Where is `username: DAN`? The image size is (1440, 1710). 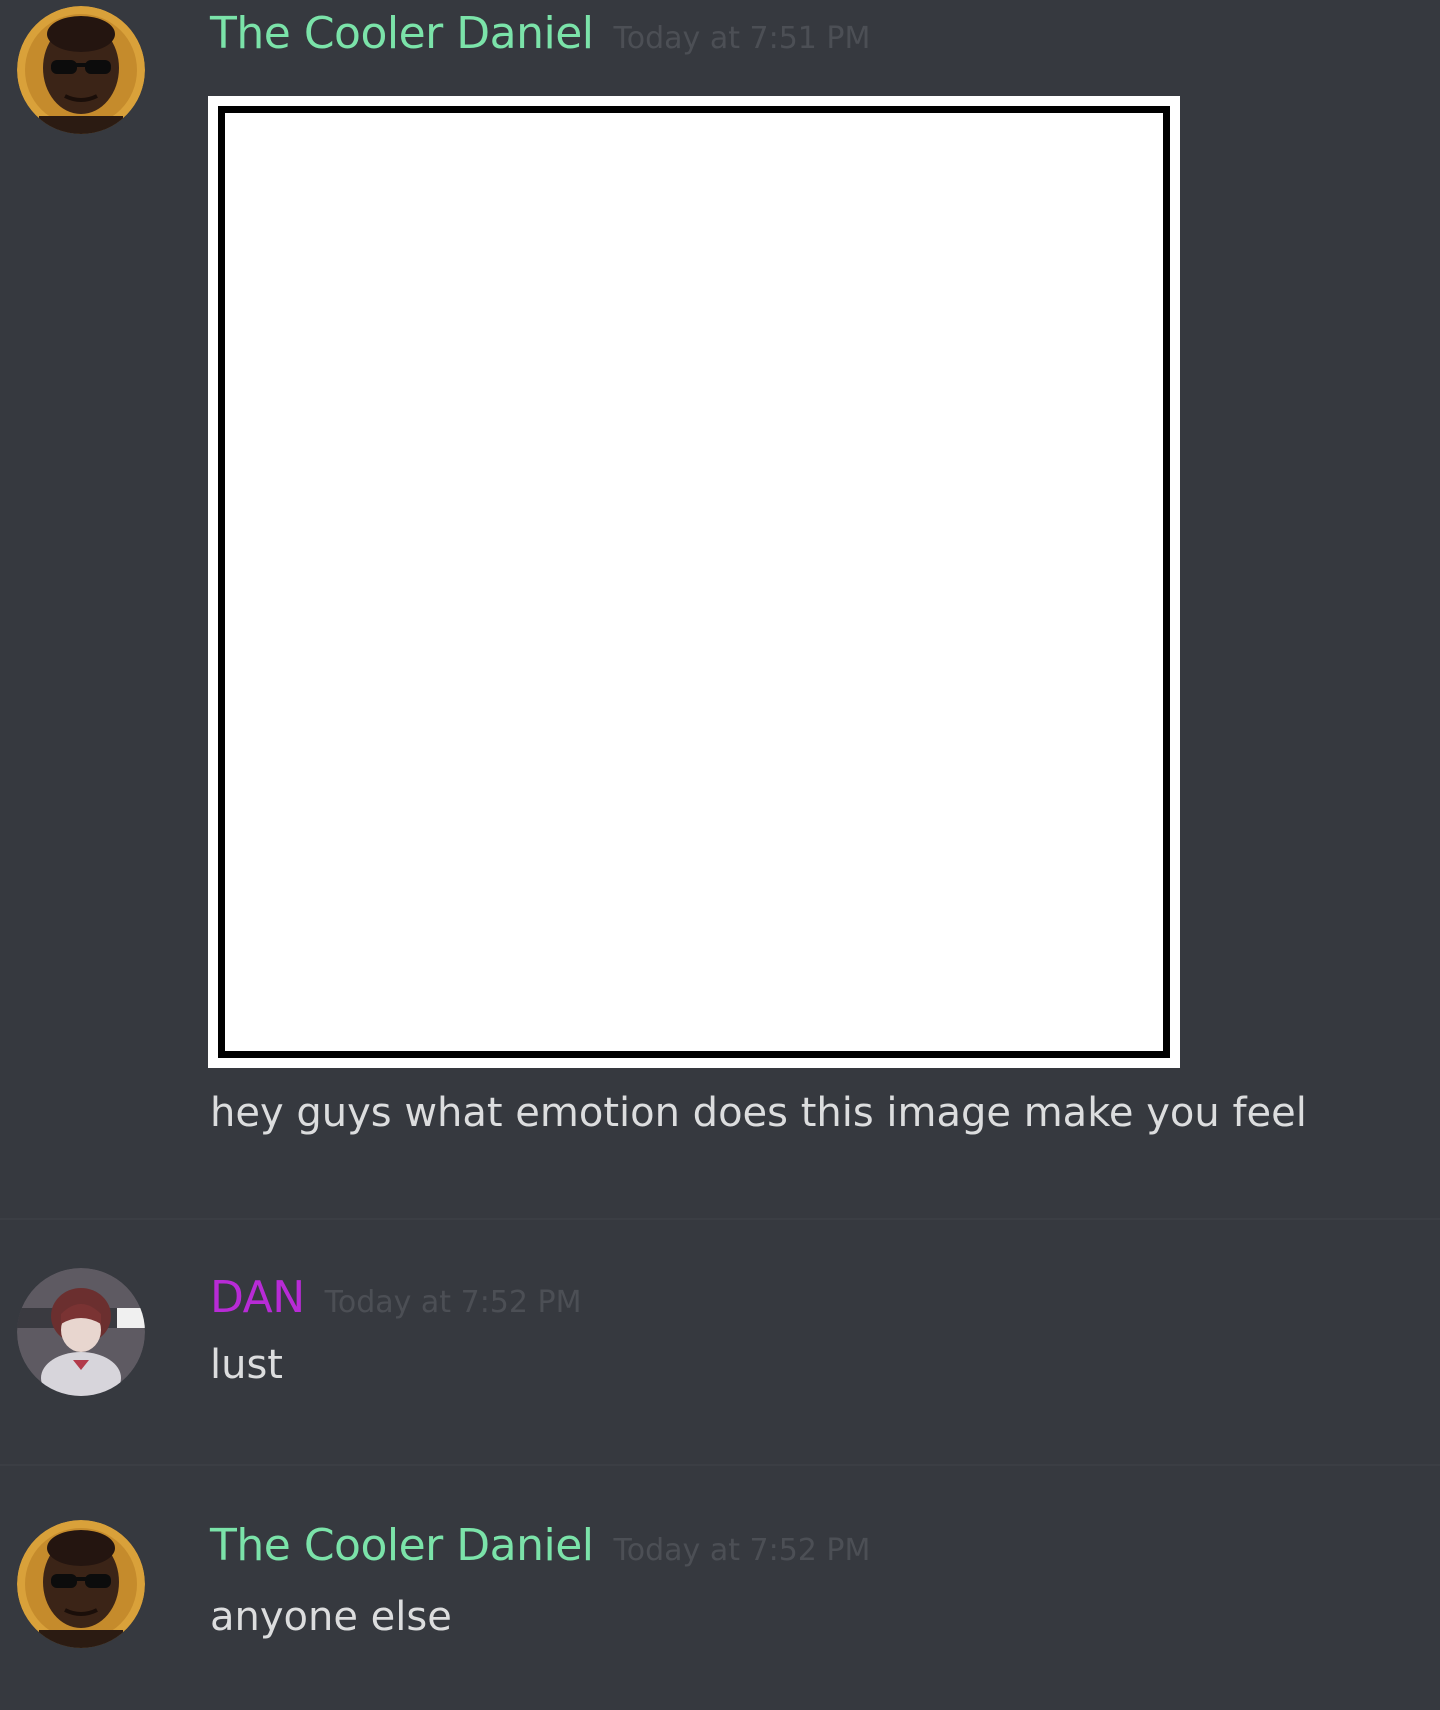 username: DAN is located at coordinates (257, 1297).